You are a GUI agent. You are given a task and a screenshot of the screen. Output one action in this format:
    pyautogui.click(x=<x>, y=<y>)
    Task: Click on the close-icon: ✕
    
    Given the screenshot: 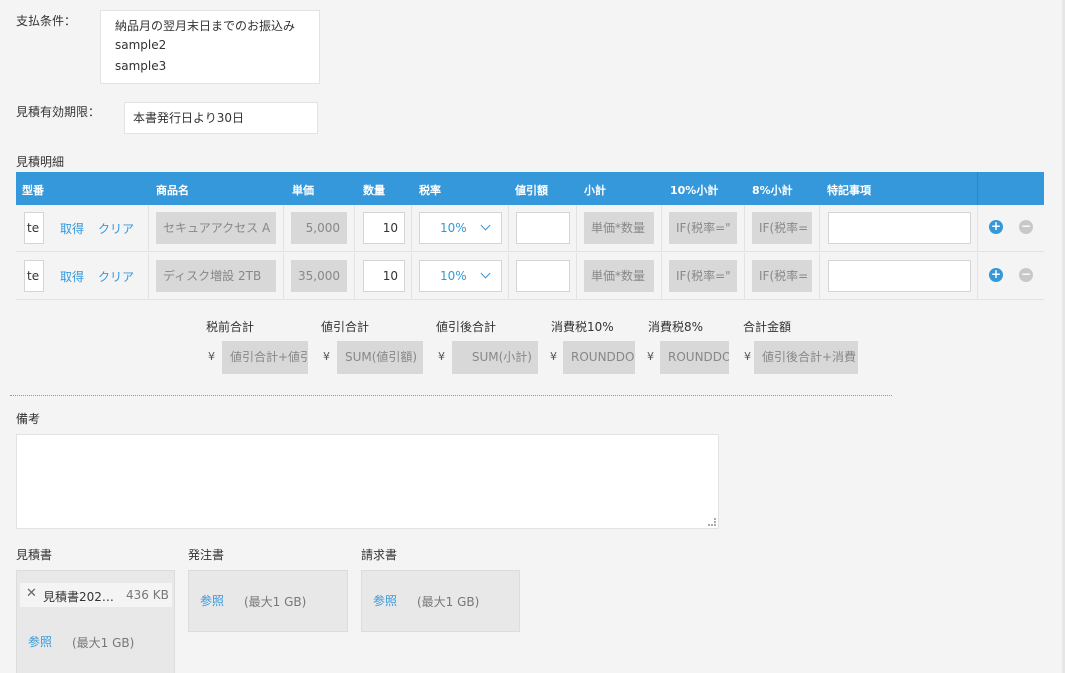 What is the action you would take?
    pyautogui.click(x=31, y=593)
    